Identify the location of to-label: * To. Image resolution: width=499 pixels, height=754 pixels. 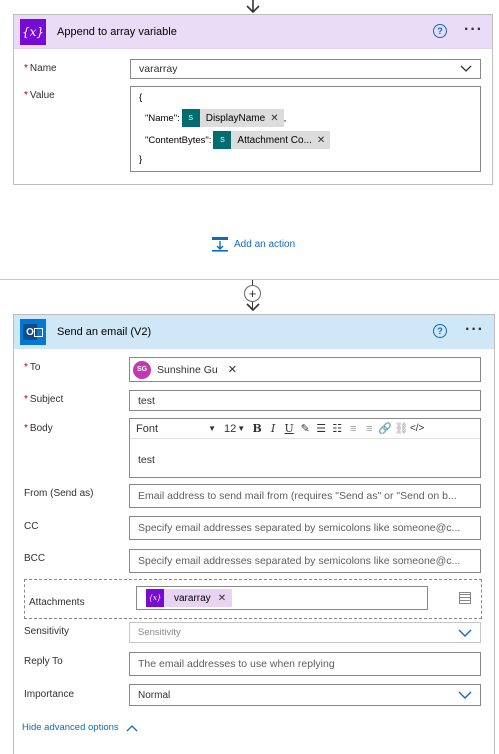
(32, 367).